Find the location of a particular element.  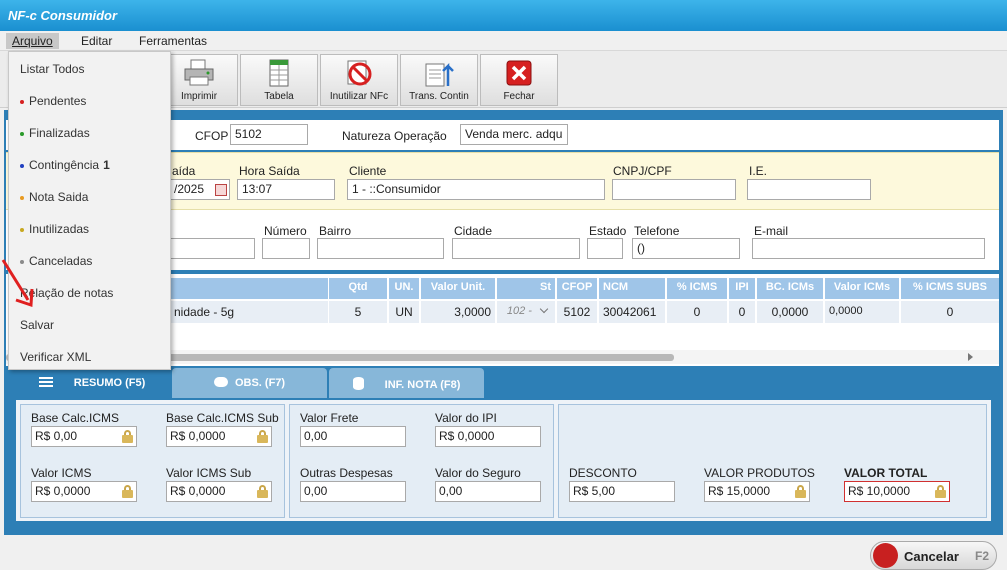

lock-icon is located at coordinates (262, 436).